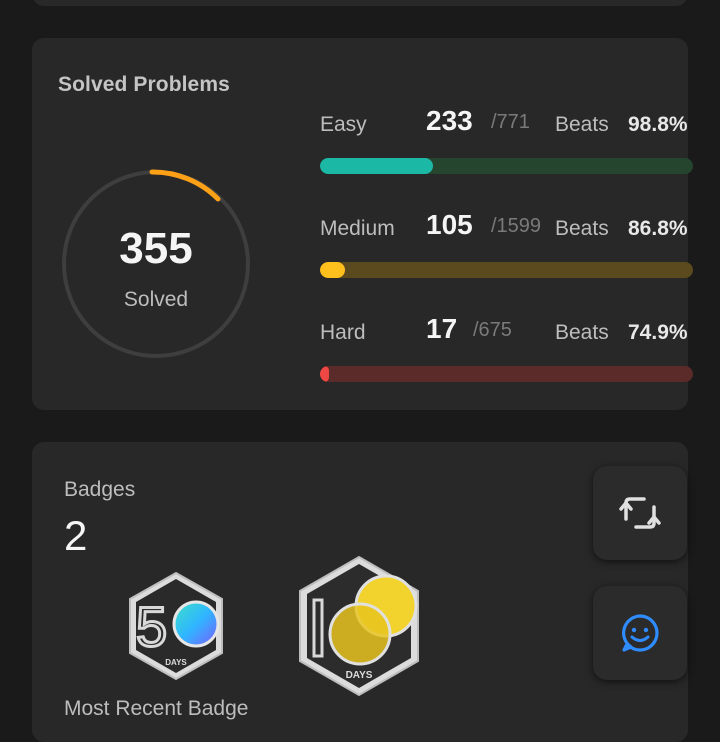 Image resolution: width=720 pixels, height=742 pixels. Describe the element at coordinates (442, 328) in the screenshot. I see `hard-count: 17` at that location.